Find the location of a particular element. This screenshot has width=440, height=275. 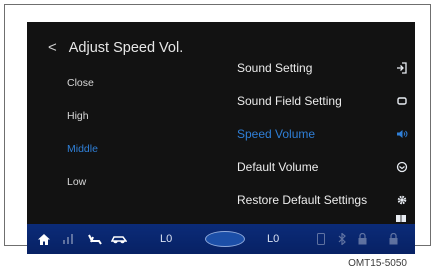

right-temperature: L0 is located at coordinates (273, 239).